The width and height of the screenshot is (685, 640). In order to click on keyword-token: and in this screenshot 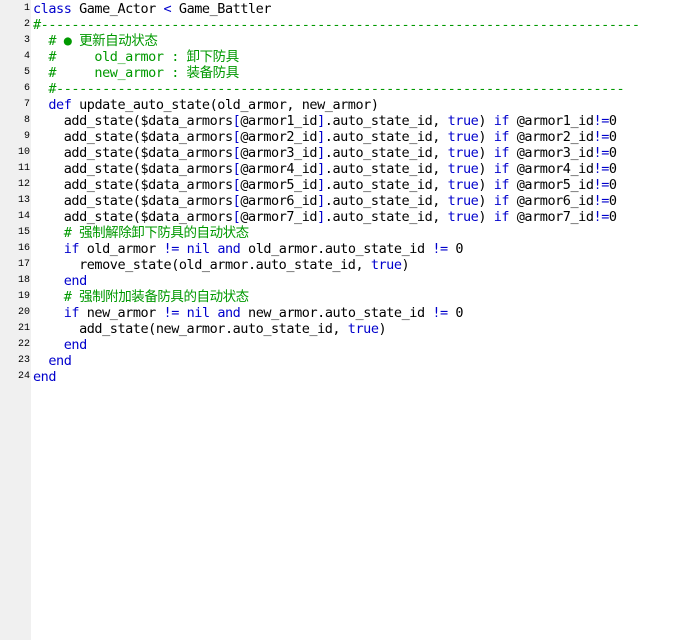, I will do `click(229, 313)`.